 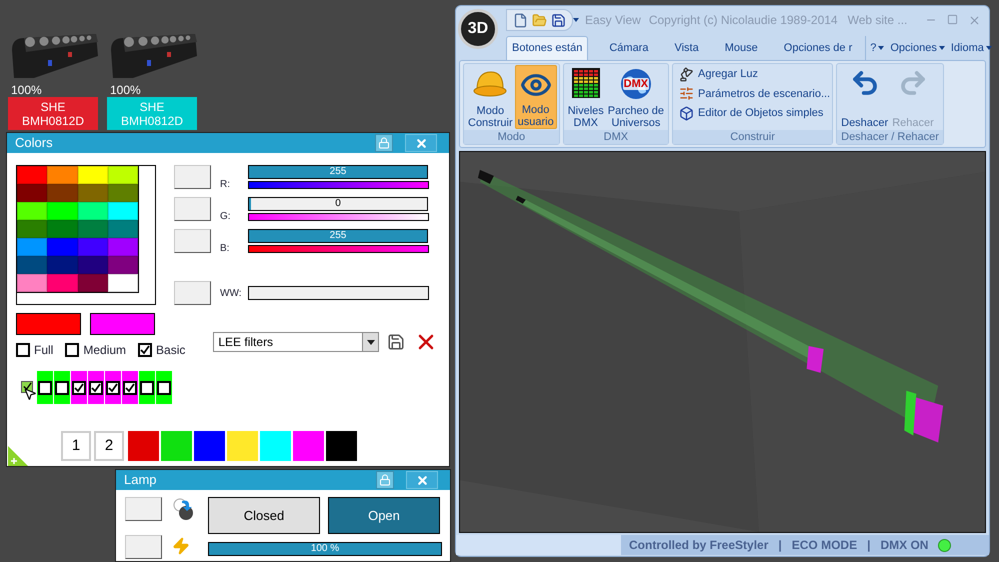 What do you see at coordinates (741, 48) in the screenshot?
I see `ribbon-tab: Mouse` at bounding box center [741, 48].